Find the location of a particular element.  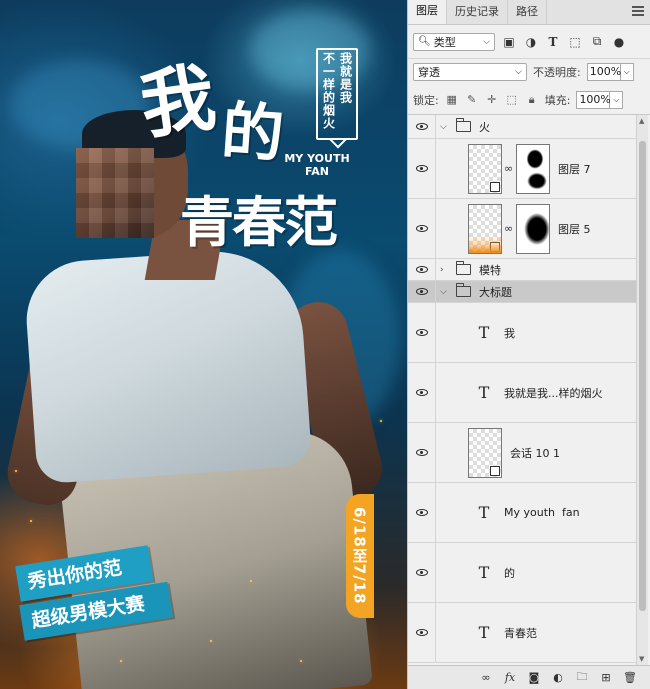

opacity-input: 100% is located at coordinates (603, 72).